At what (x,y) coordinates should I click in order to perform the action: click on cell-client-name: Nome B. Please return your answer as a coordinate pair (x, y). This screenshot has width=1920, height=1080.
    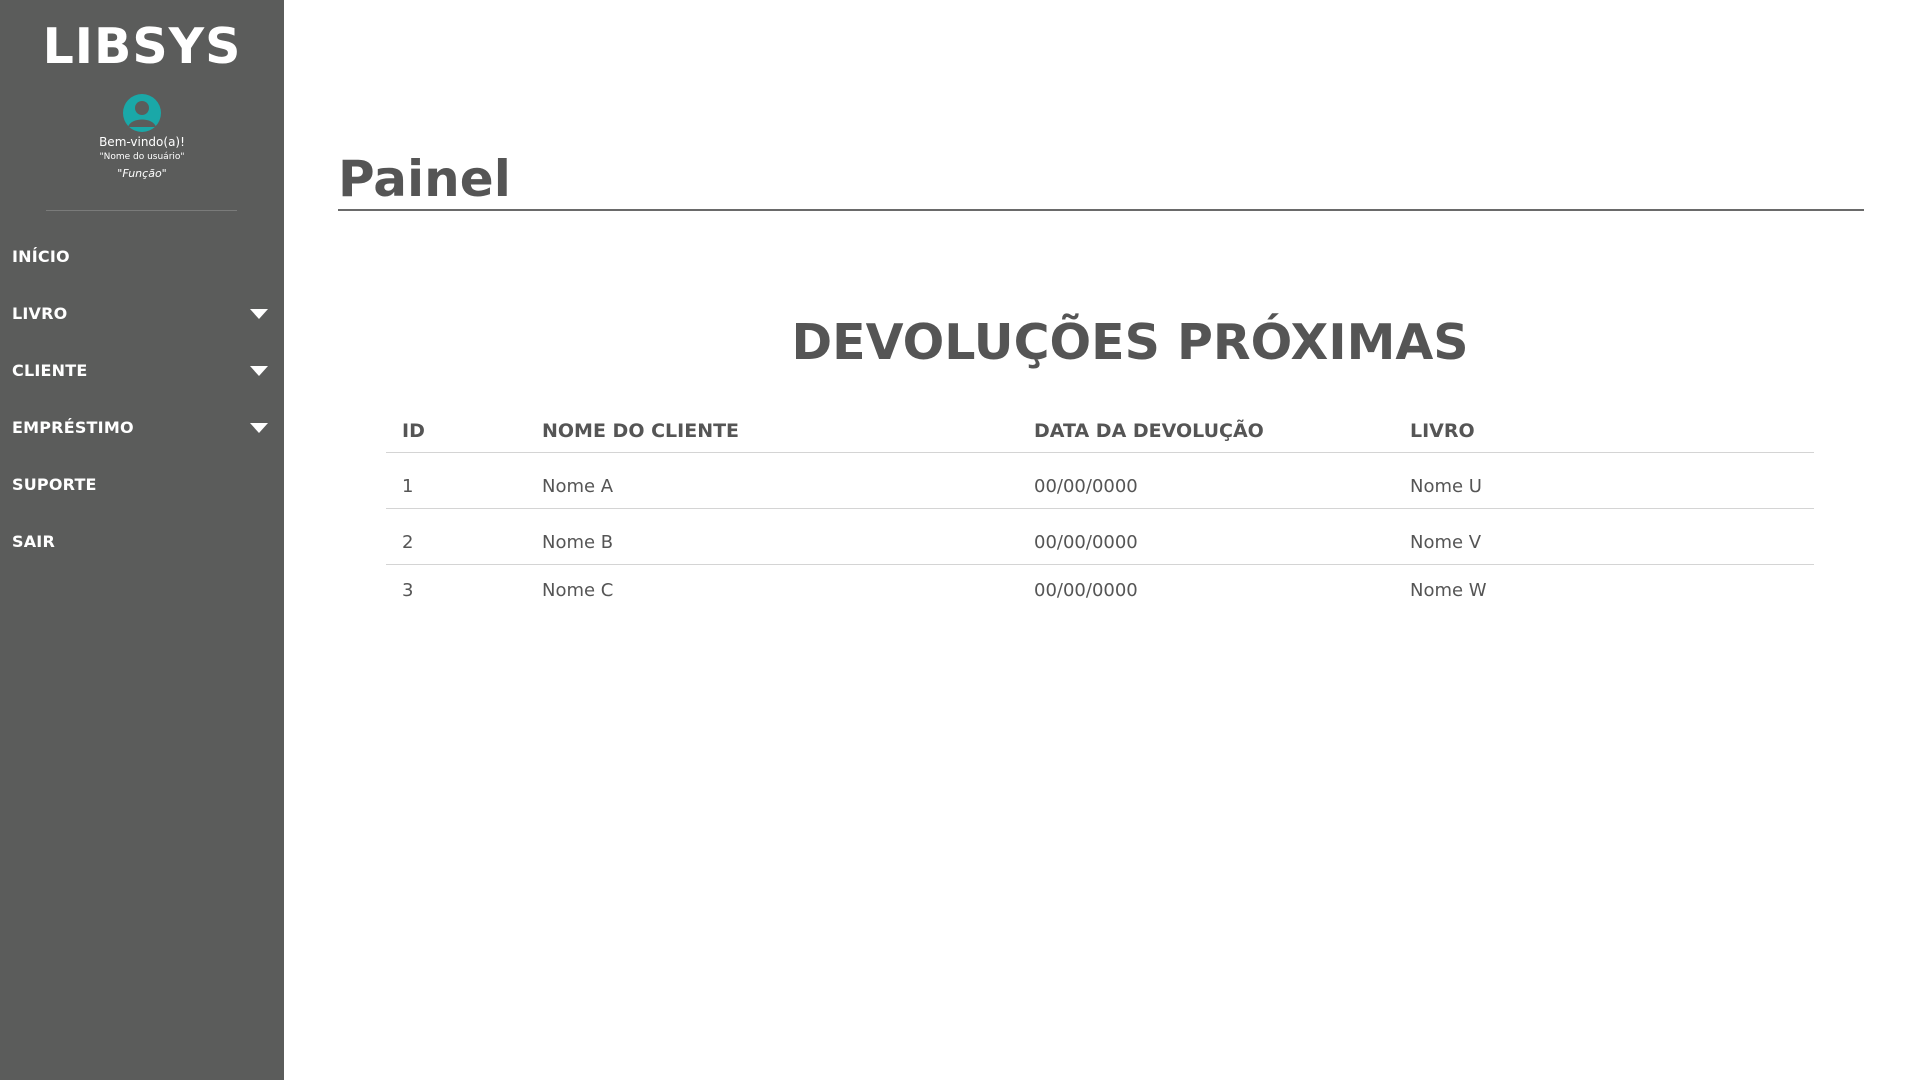
    Looking at the image, I should click on (578, 542).